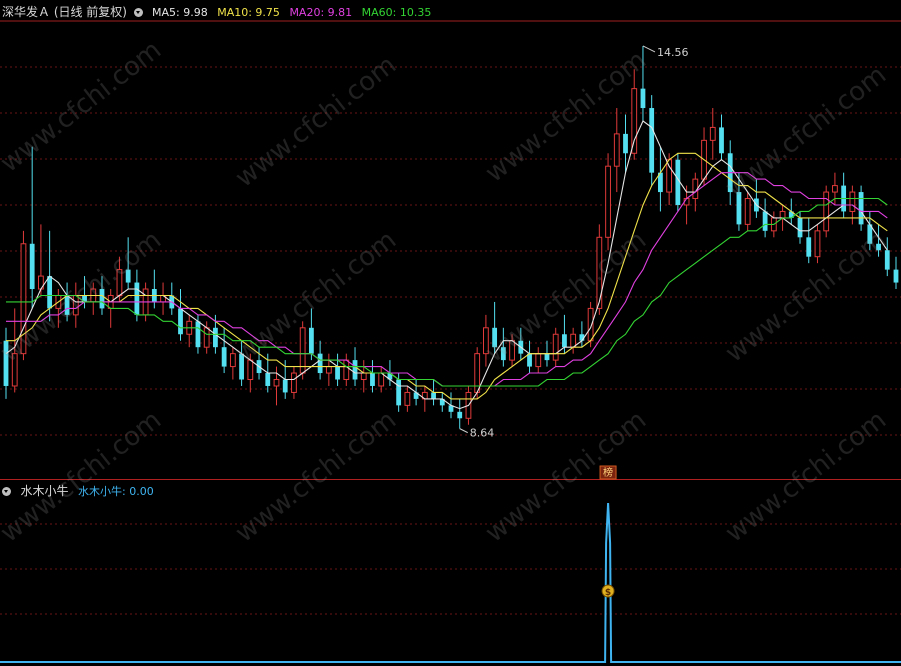  What do you see at coordinates (482, 433) in the screenshot?
I see `low-label: 8.64` at bounding box center [482, 433].